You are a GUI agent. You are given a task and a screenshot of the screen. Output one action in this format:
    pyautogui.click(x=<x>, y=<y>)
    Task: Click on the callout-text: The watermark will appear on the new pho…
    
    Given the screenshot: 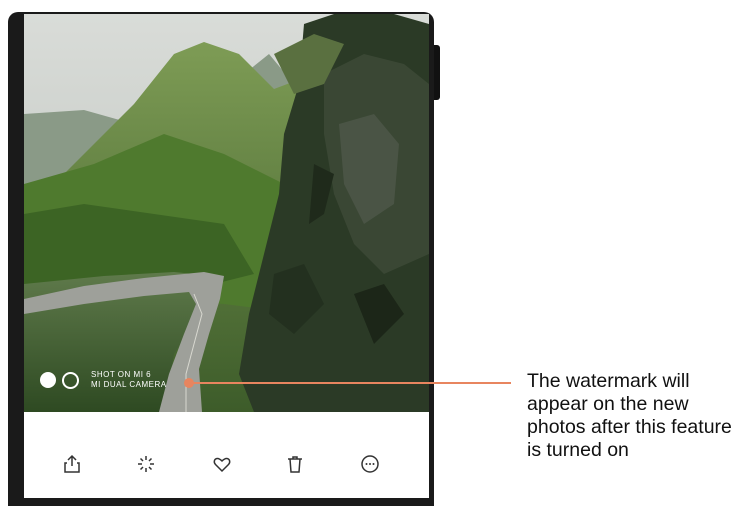 What is the action you would take?
    pyautogui.click(x=629, y=415)
    